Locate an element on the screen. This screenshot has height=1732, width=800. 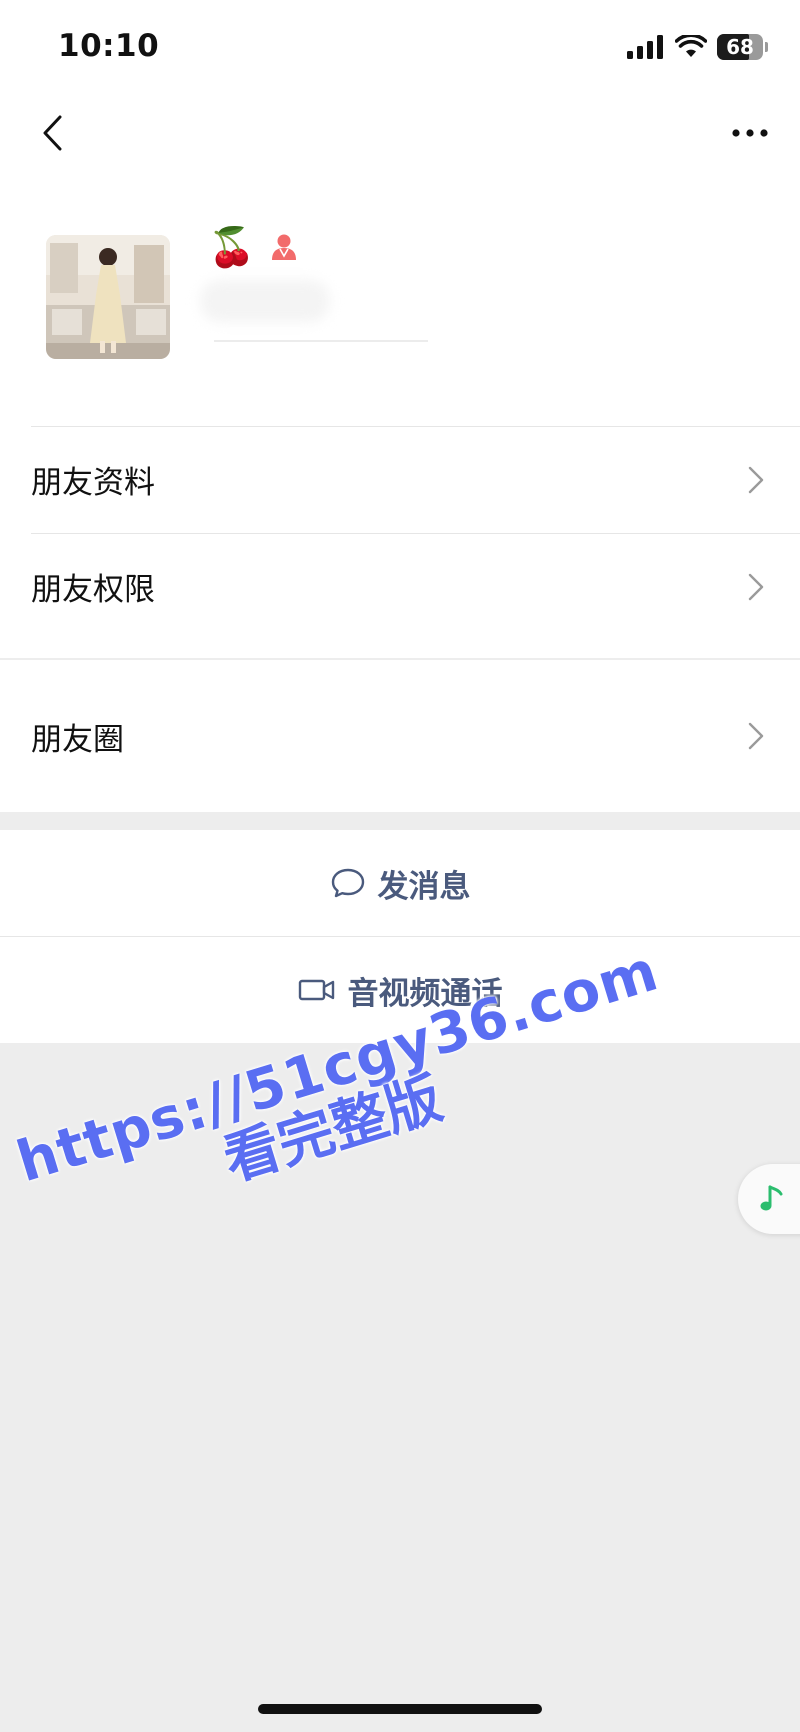
moments-row: 朋友圈 is located at coordinates (400, 736).